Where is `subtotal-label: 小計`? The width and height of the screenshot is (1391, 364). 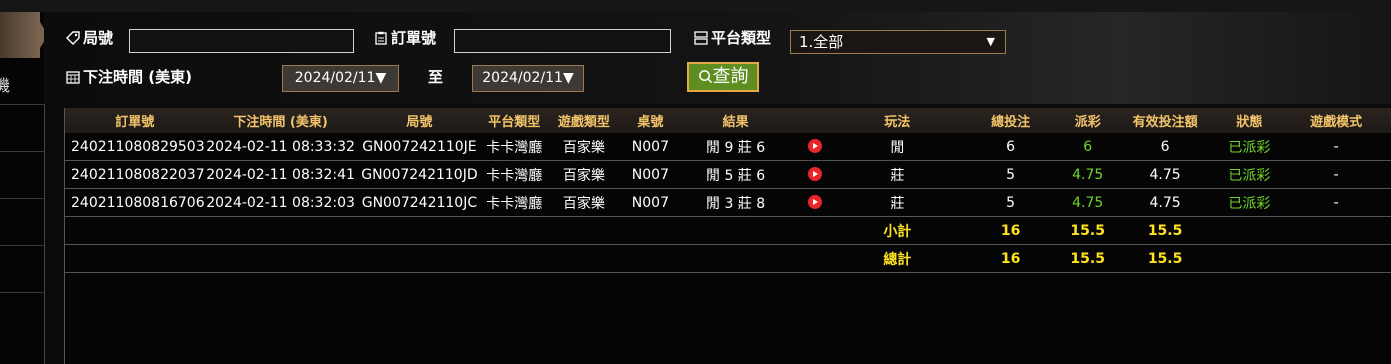
subtotal-label: 小計 is located at coordinates (897, 230).